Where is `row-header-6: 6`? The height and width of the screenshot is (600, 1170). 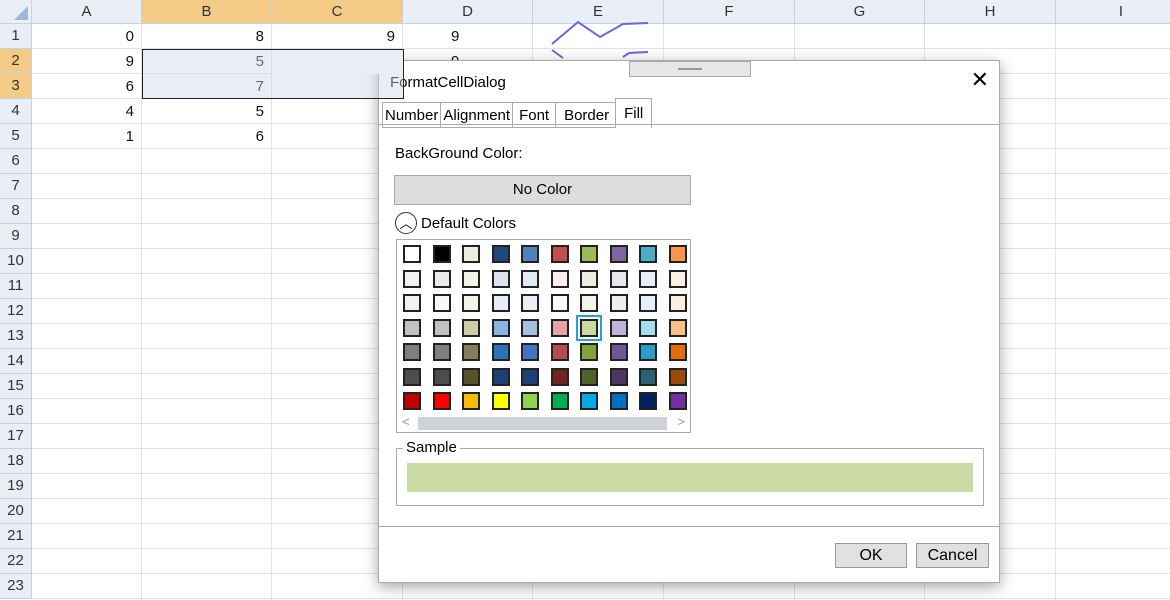
row-header-6: 6 is located at coordinates (16, 161).